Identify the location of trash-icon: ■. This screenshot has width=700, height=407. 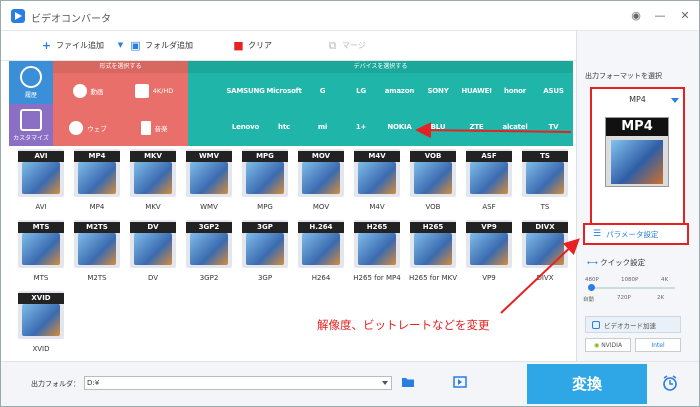
(238, 45).